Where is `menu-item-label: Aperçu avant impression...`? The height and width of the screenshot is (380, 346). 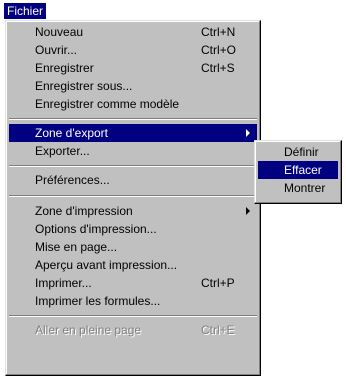
menu-item-label: Aperçu avant impression... is located at coordinates (106, 265).